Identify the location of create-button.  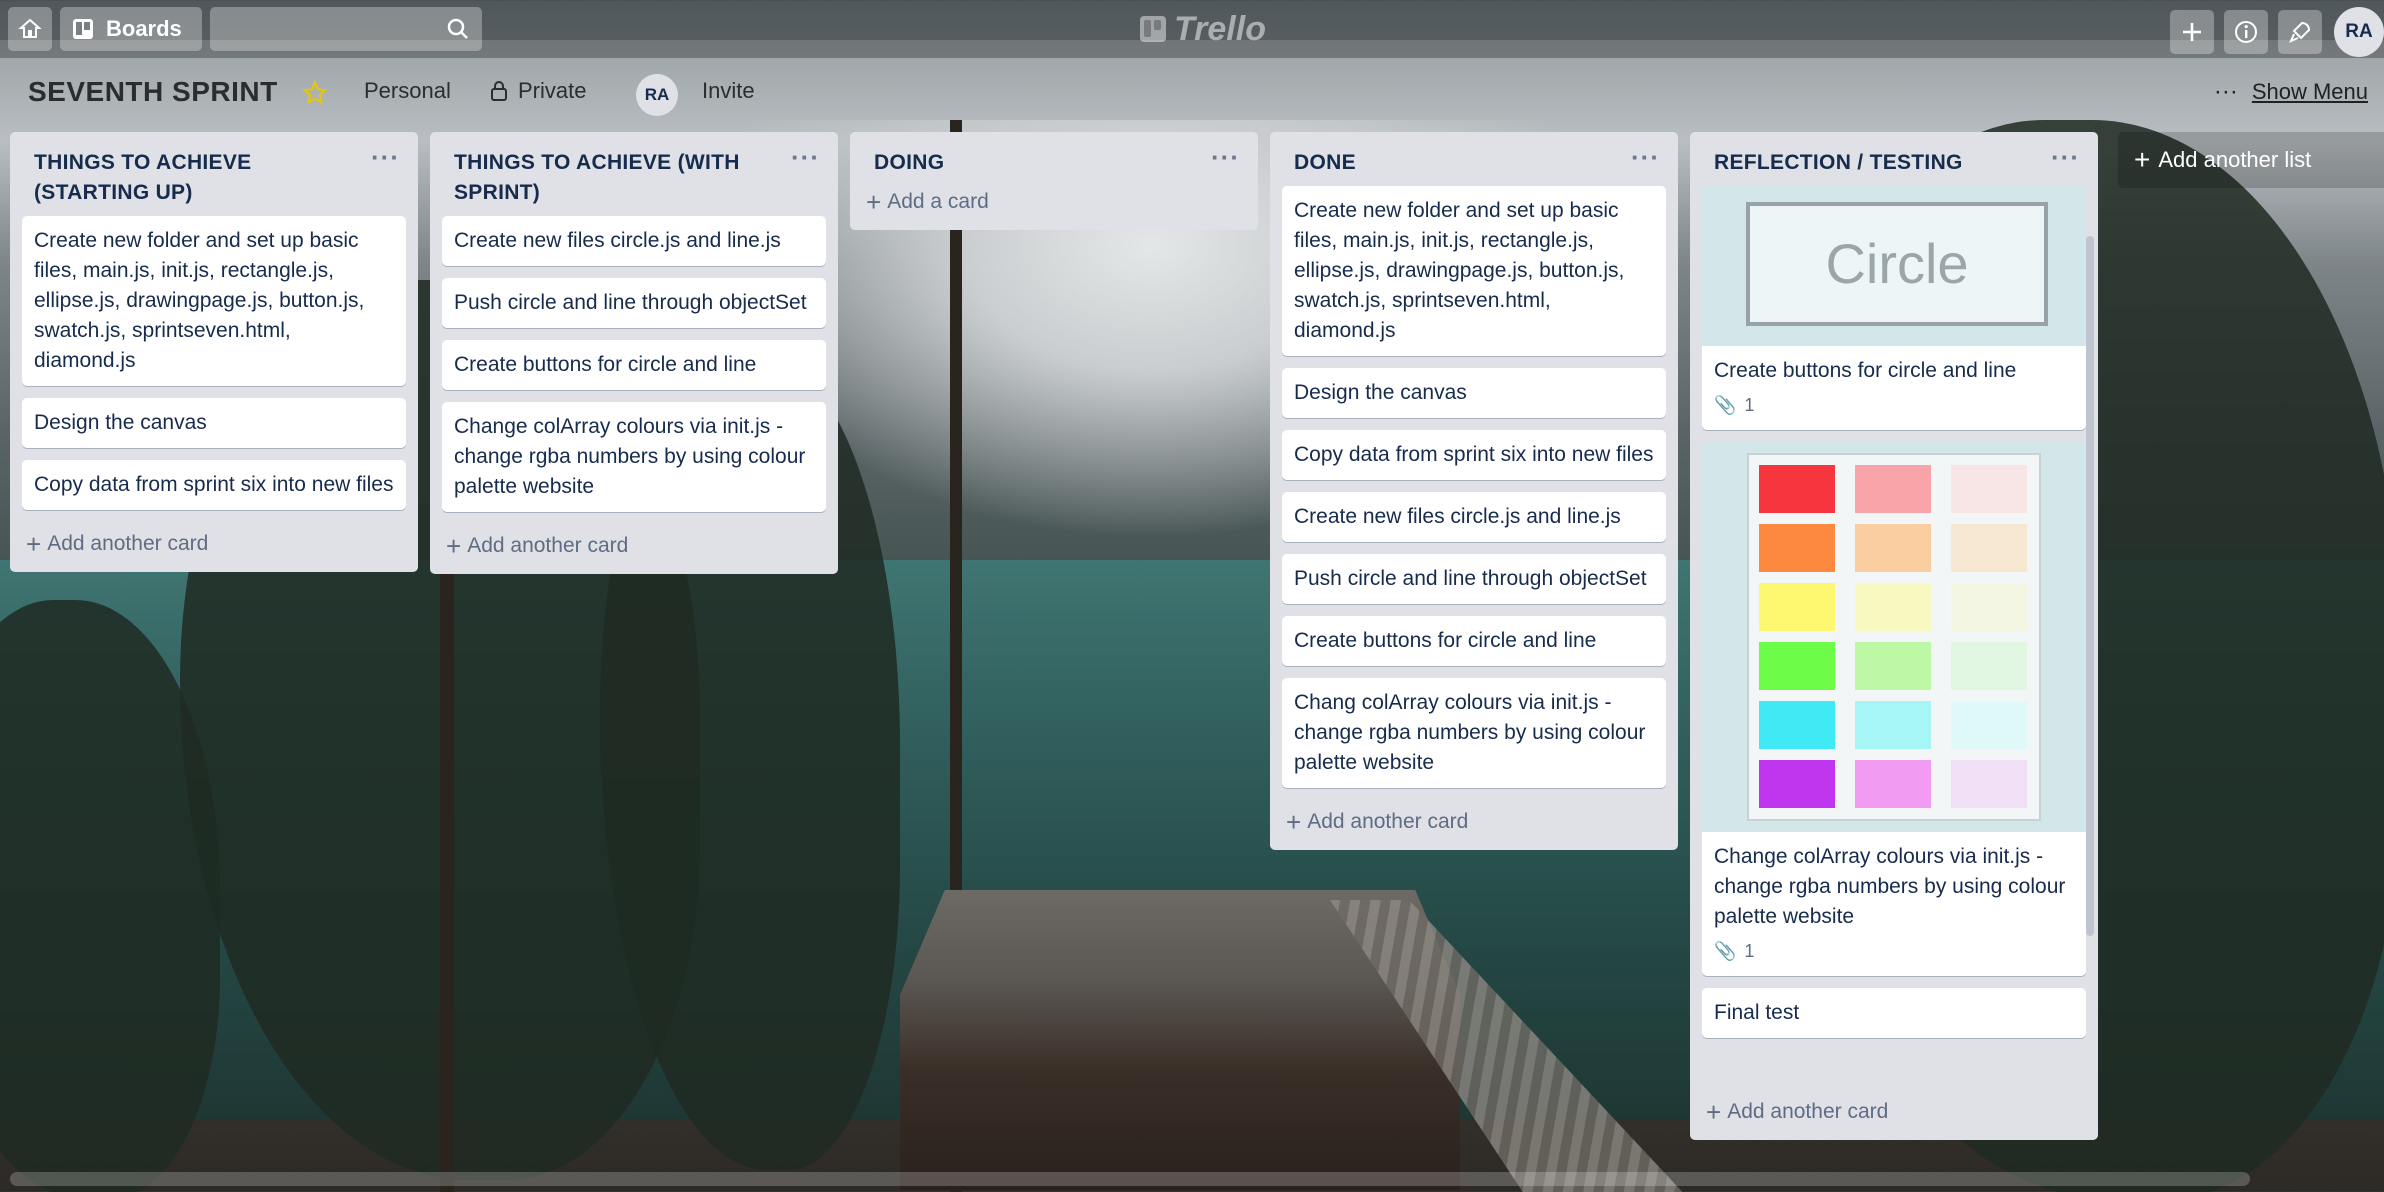
(2192, 32).